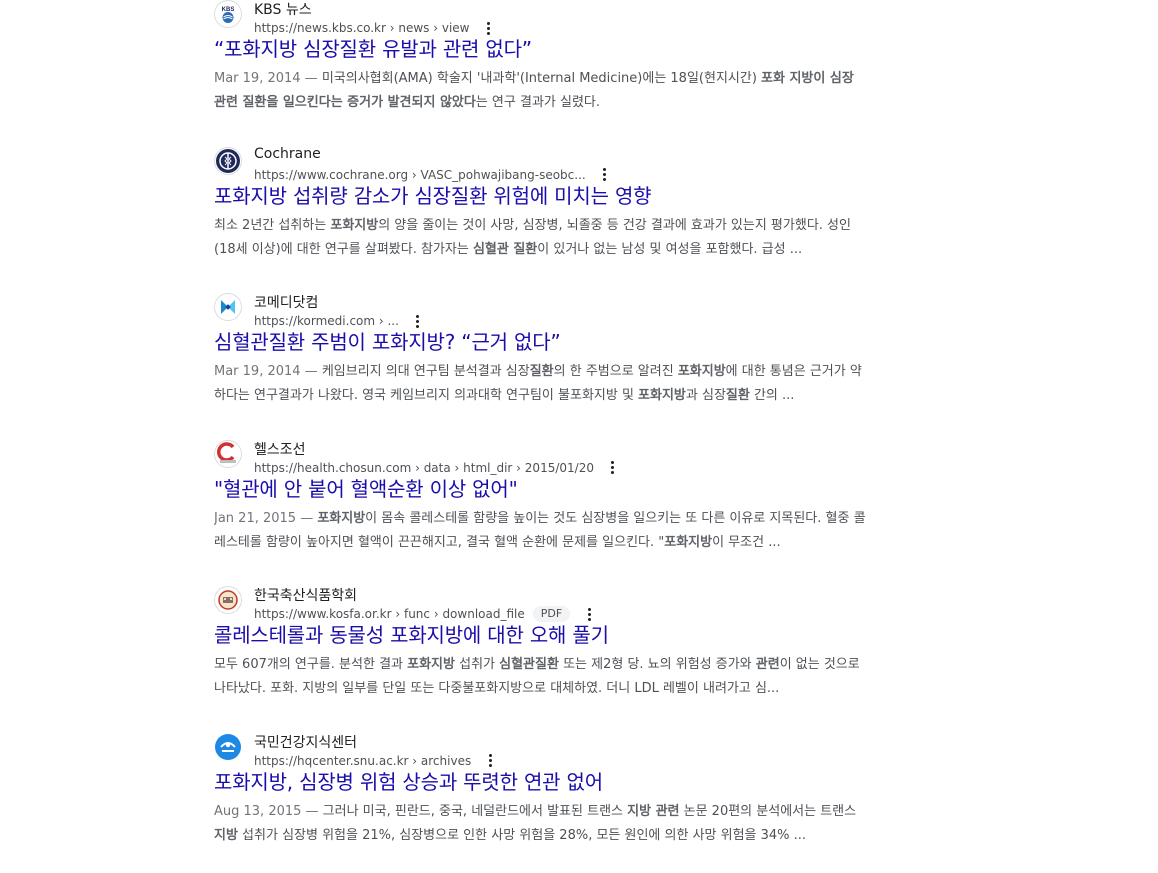  What do you see at coordinates (361, 28) in the screenshot?
I see `result-url: https://news.kbs.co.kr › news › view` at bounding box center [361, 28].